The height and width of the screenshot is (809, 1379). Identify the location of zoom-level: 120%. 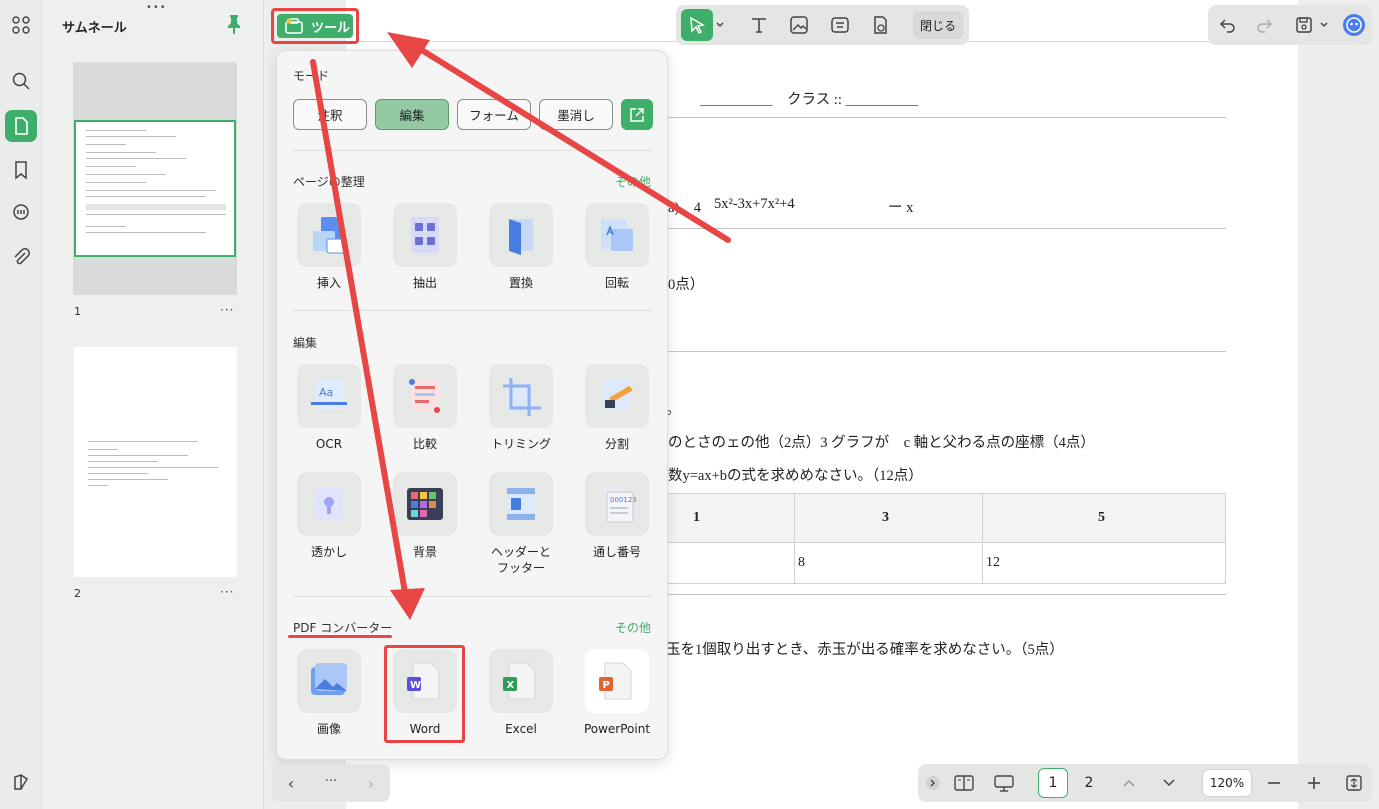
(1227, 783).